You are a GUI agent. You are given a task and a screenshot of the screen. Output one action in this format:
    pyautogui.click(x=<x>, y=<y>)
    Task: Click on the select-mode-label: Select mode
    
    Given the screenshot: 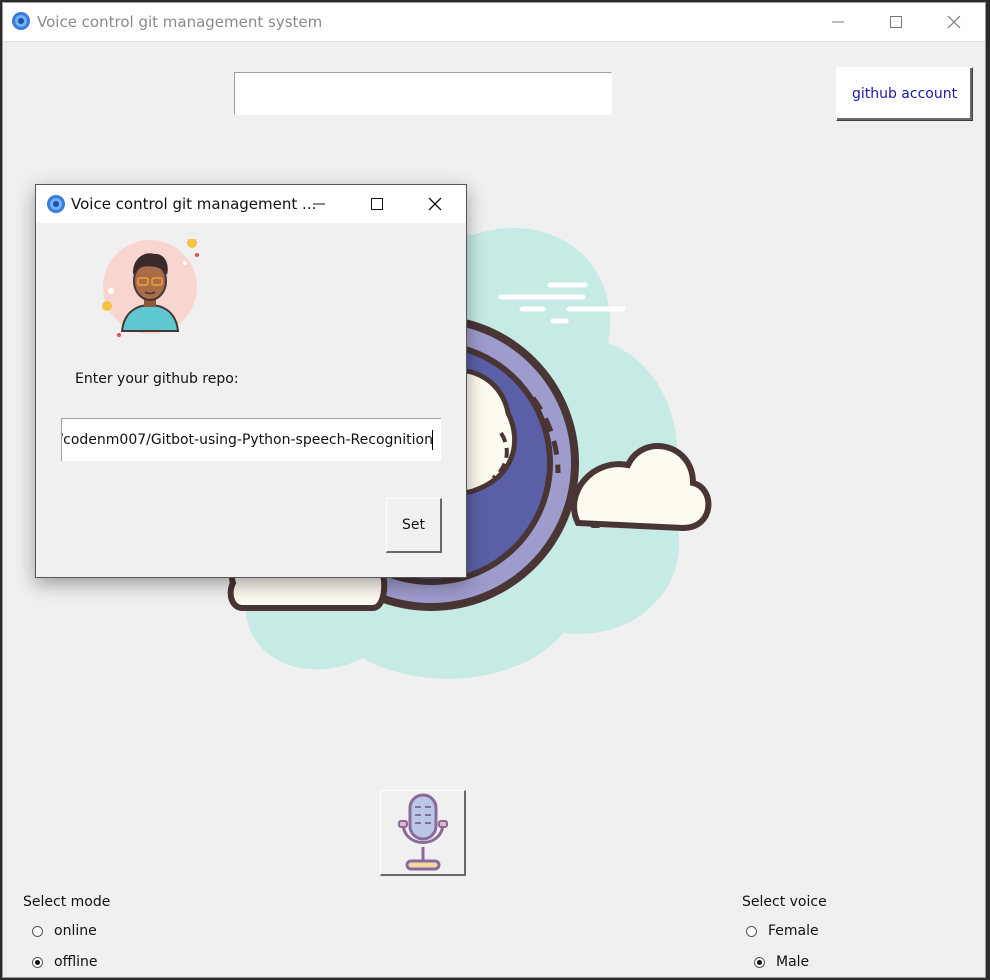 What is the action you would take?
    pyautogui.click(x=67, y=902)
    